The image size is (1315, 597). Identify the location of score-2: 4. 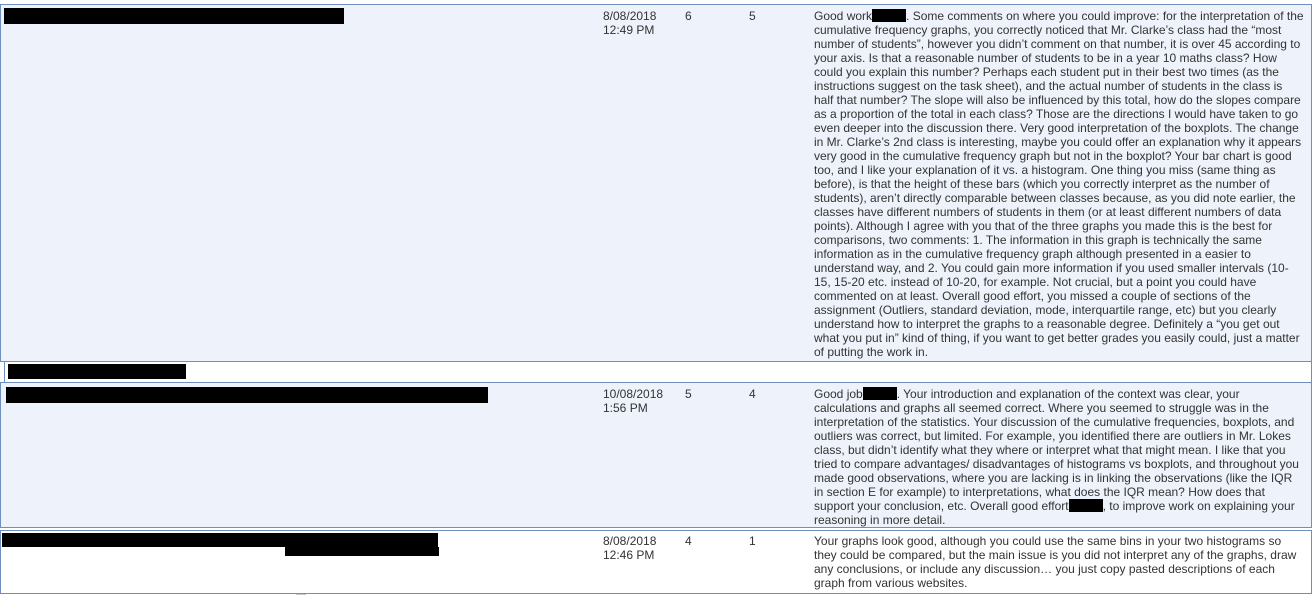
(752, 394).